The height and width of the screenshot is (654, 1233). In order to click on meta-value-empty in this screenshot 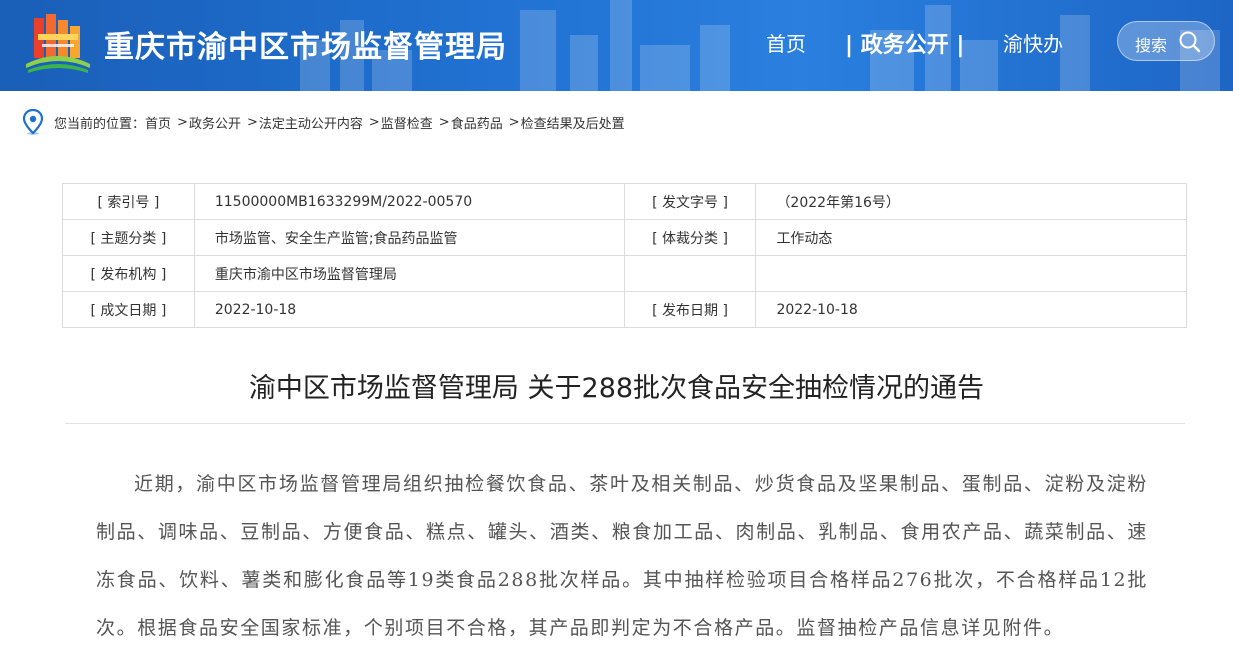, I will do `click(971, 273)`.